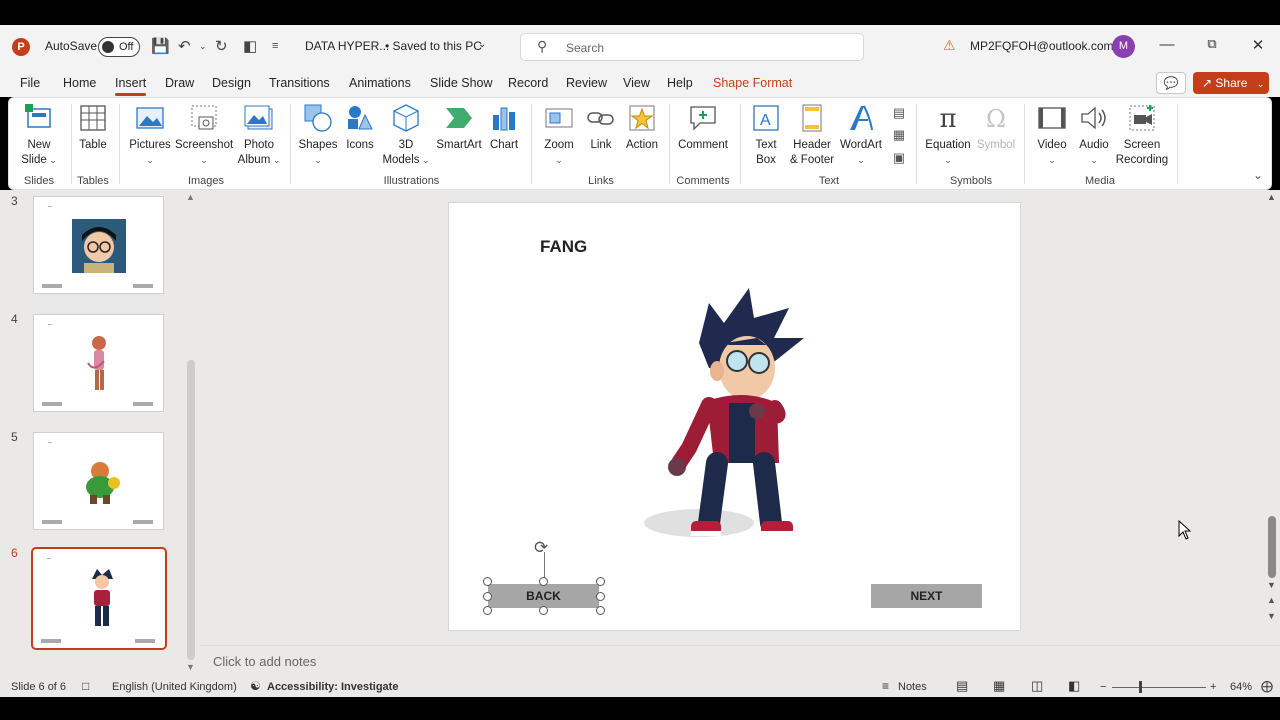 The height and width of the screenshot is (720, 1280). I want to click on save-icon: 💾, so click(160, 46).